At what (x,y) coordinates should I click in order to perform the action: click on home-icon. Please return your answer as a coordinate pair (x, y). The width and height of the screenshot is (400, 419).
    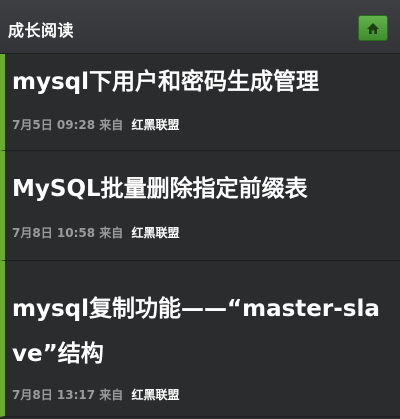
    Looking at the image, I should click on (373, 28).